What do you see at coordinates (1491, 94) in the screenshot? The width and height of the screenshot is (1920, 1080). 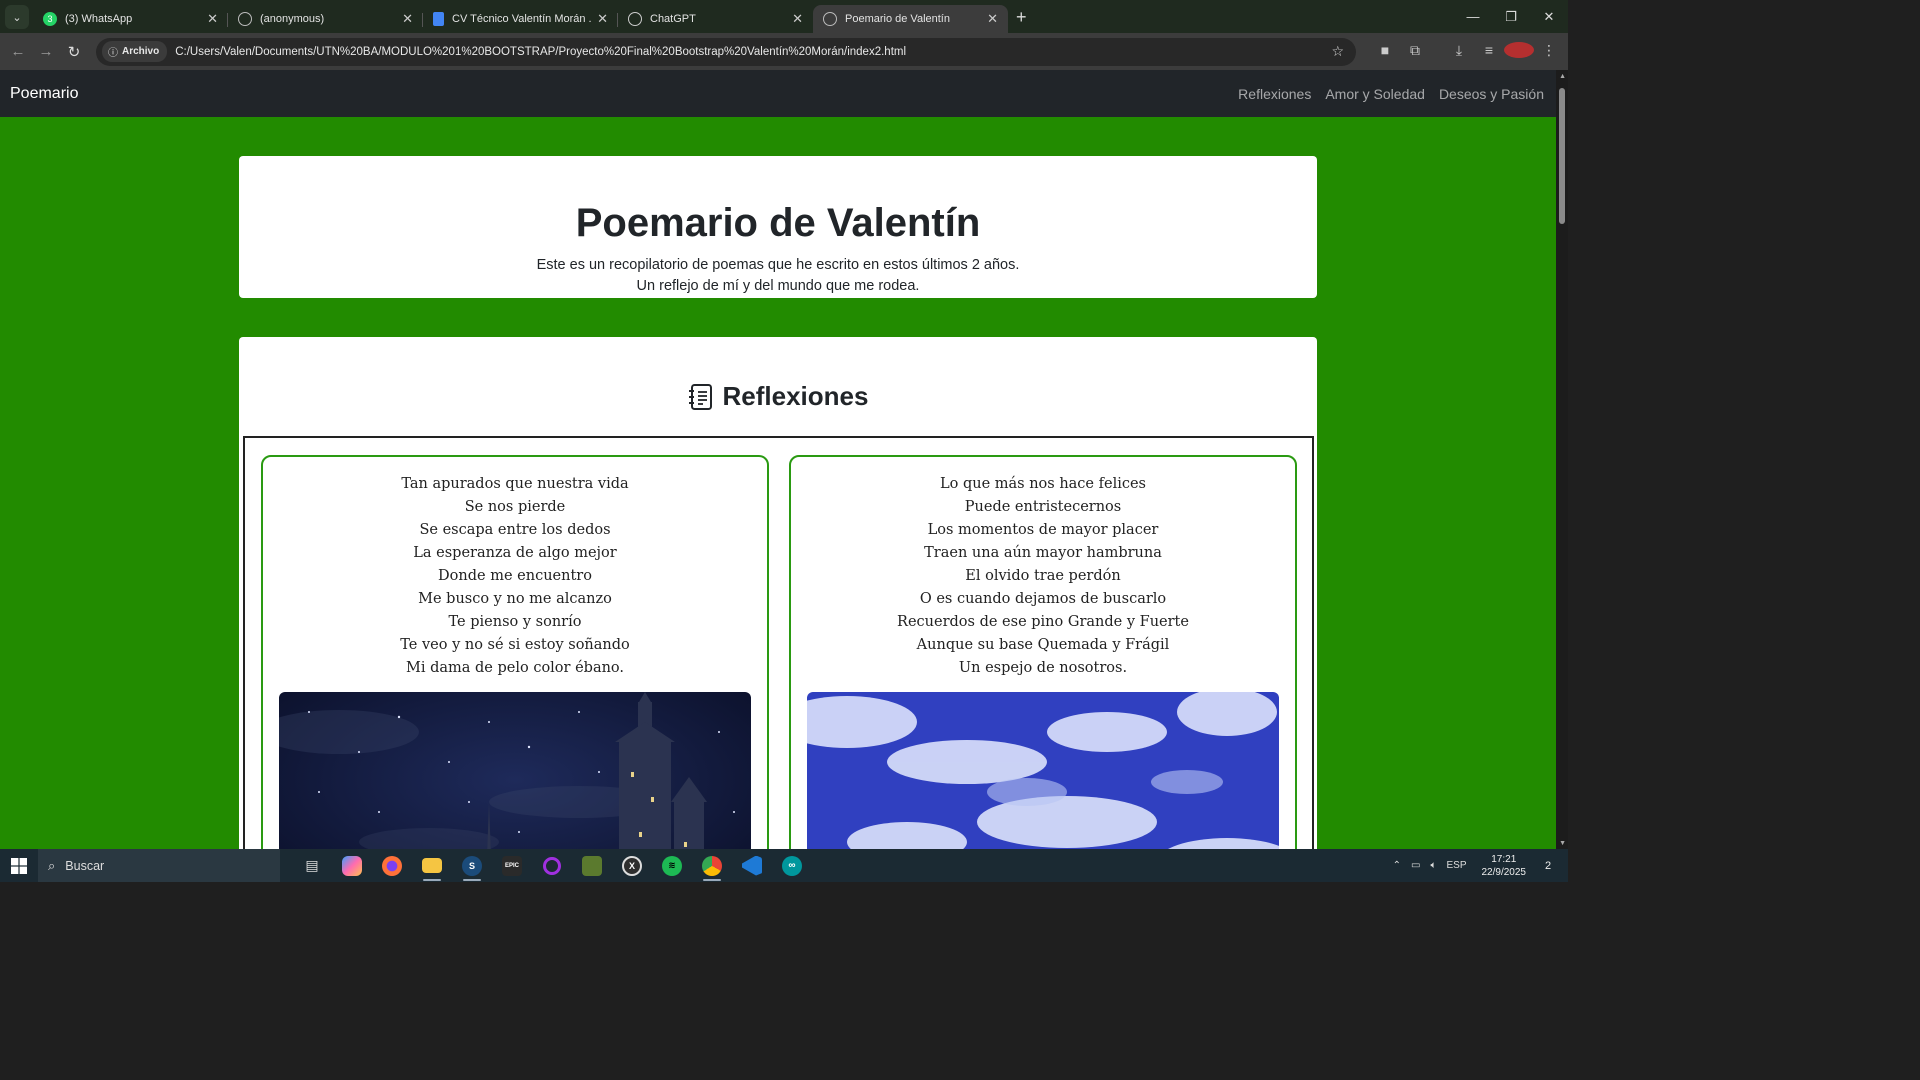 I see `nav-link-deseos-y-pasion: Deseos y Pasión` at bounding box center [1491, 94].